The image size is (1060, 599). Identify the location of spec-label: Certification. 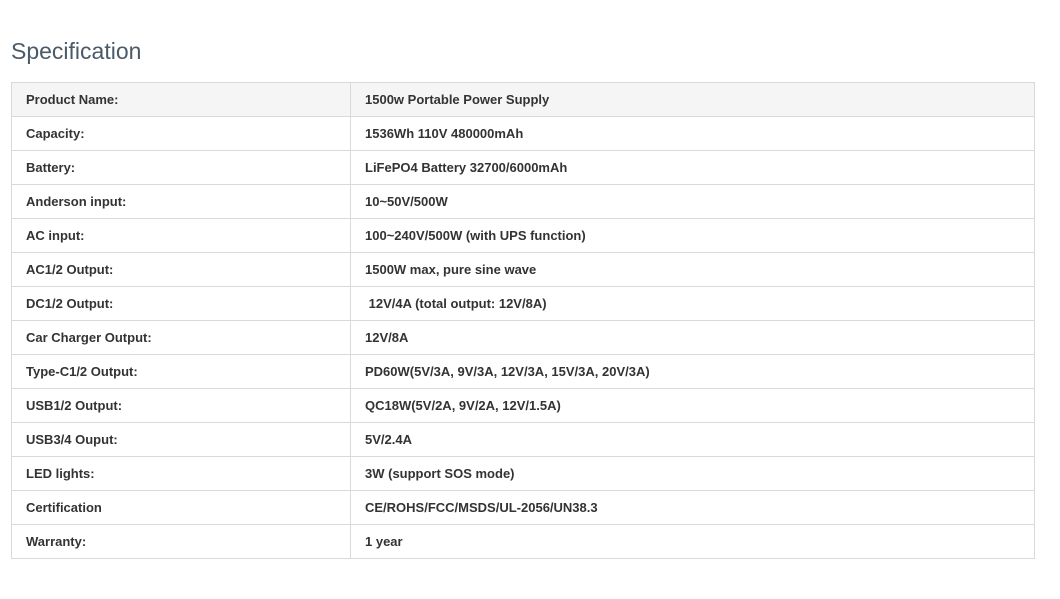
(181, 507).